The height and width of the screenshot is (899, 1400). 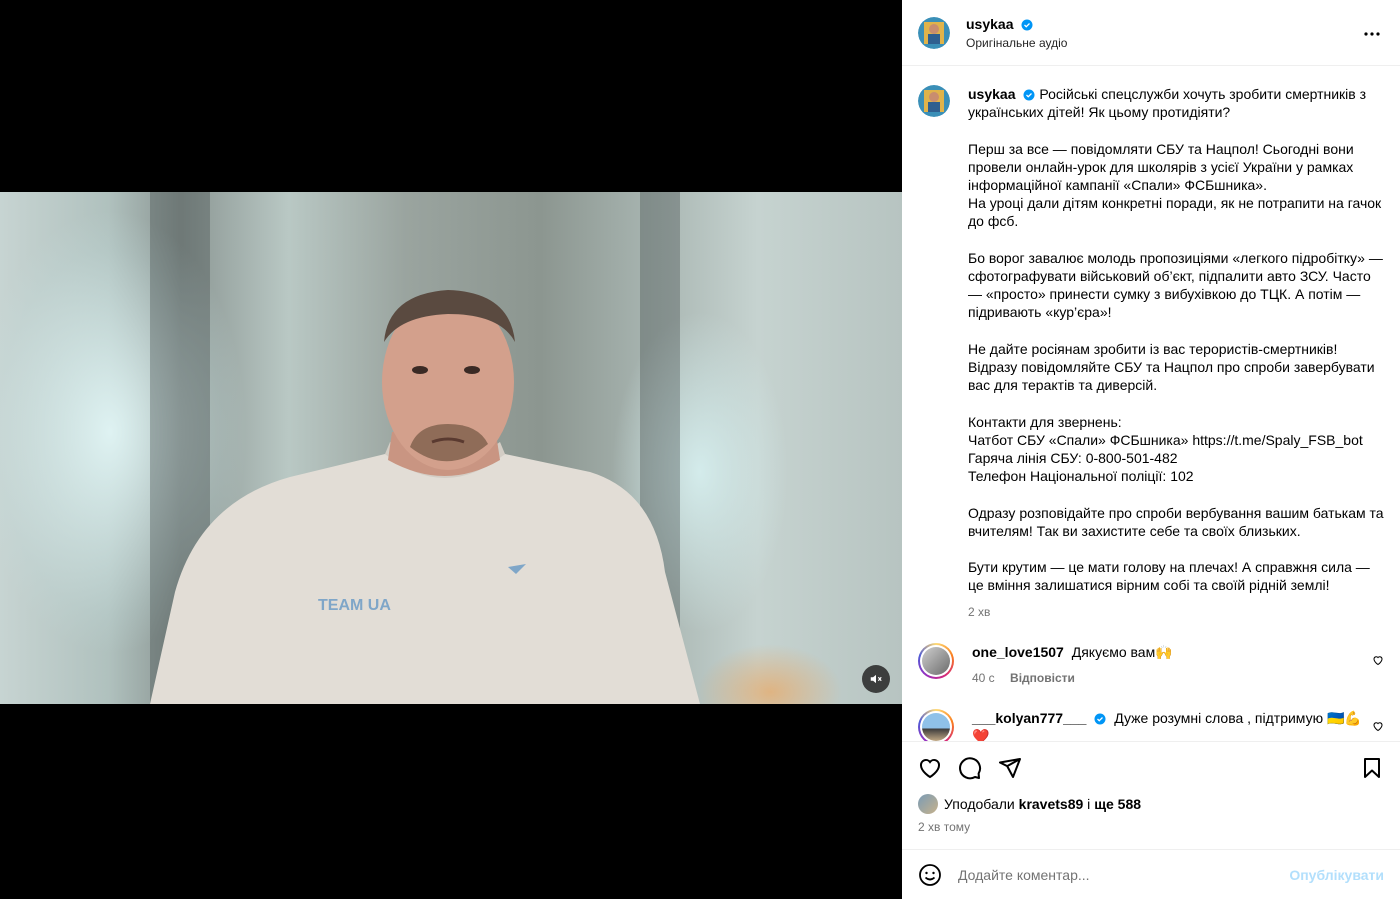 What do you see at coordinates (354, 605) in the screenshot?
I see `shirt-print: TEAM UA` at bounding box center [354, 605].